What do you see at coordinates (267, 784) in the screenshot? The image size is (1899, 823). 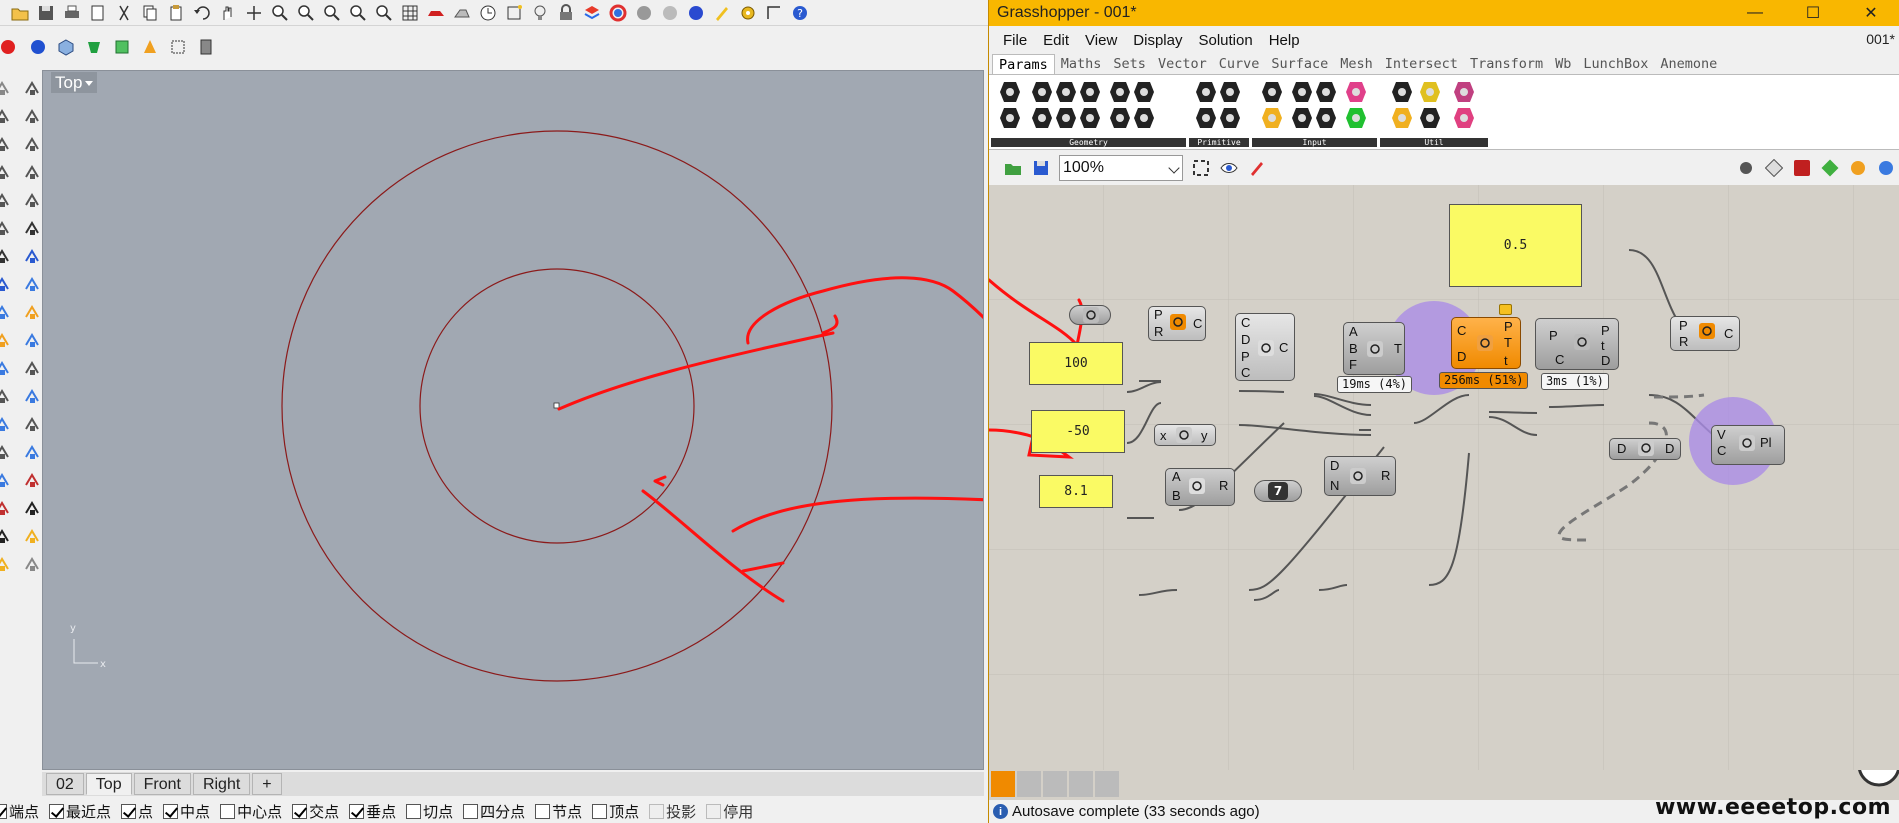 I see `view-tab: +` at bounding box center [267, 784].